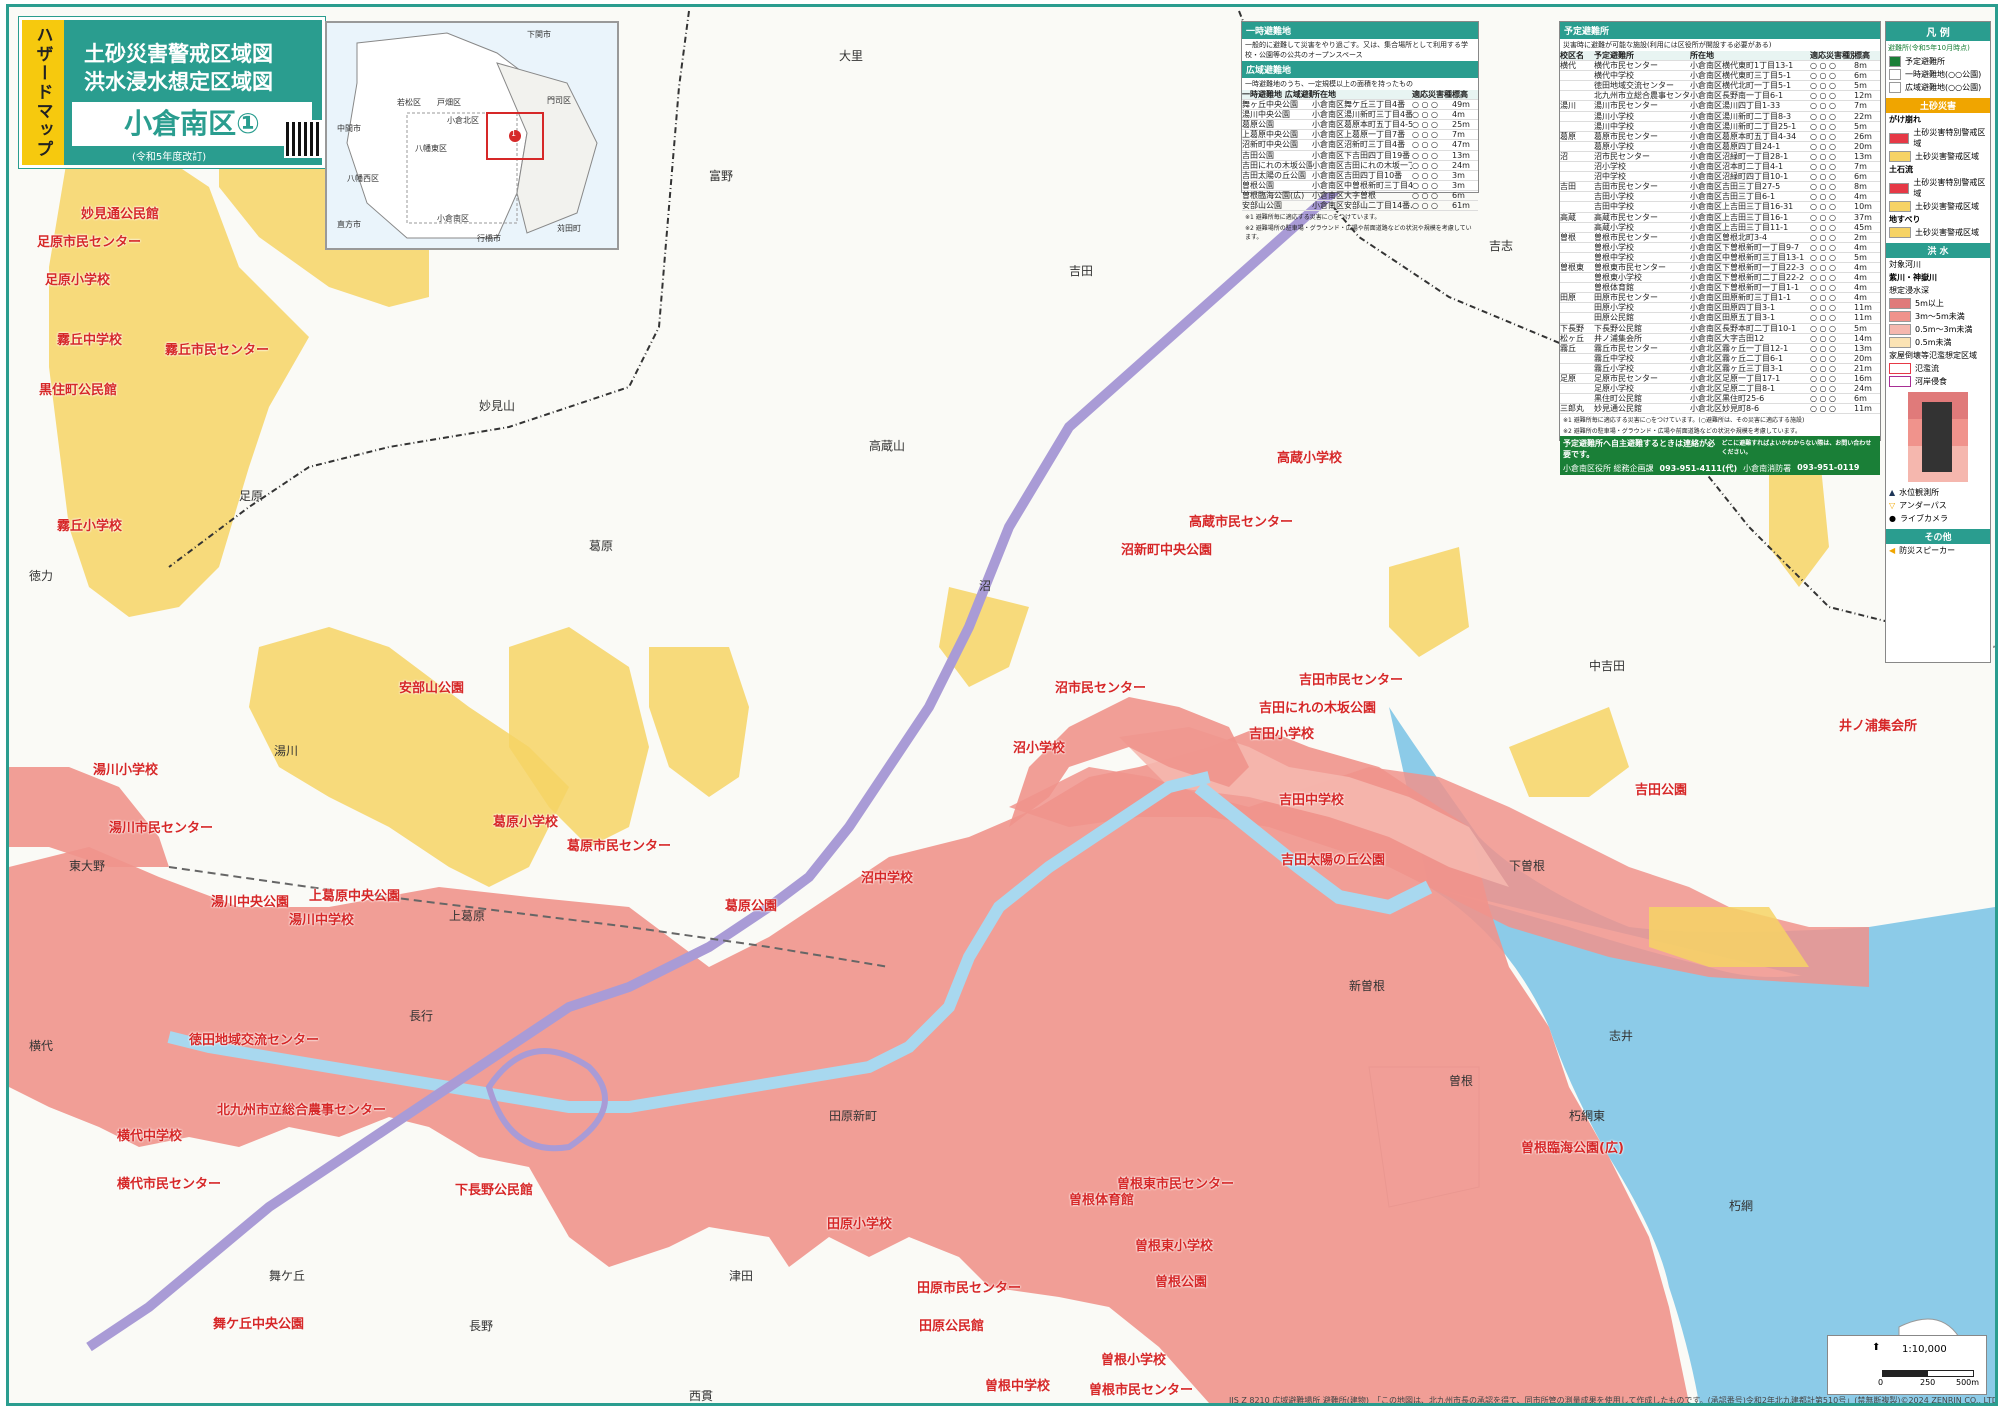  What do you see at coordinates (1720, 399) in the screenshot?
I see `table-row: 黒住町公民館 小倉北区黒住町25-6 ○ ○ ○ 6m` at bounding box center [1720, 399].